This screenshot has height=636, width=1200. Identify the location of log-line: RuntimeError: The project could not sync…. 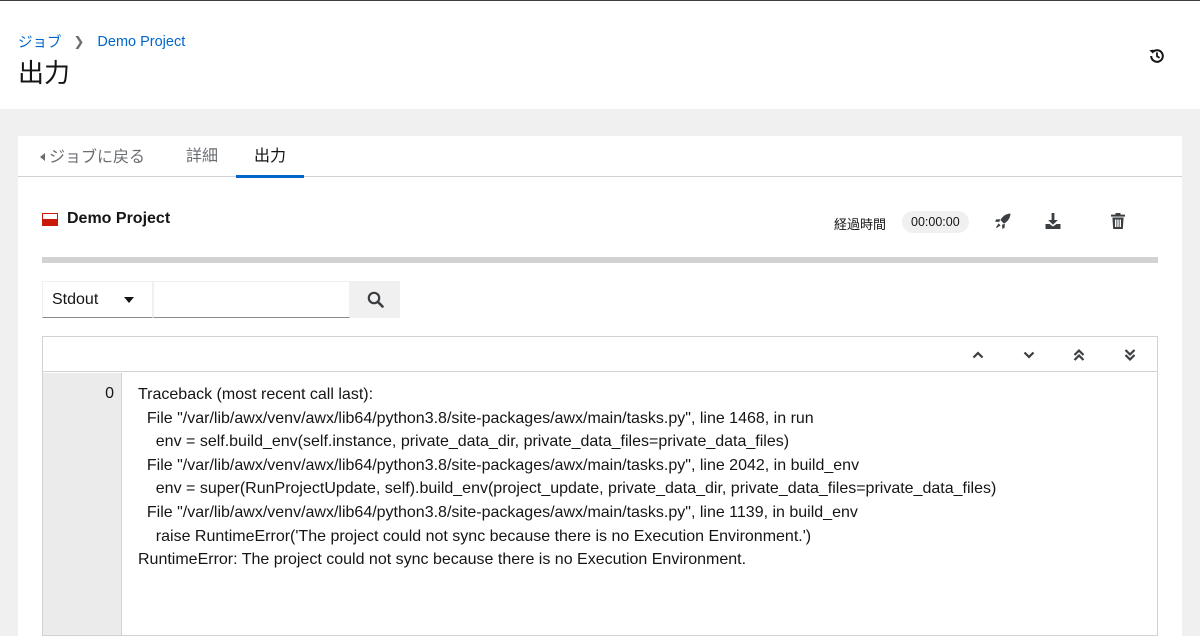
(442, 560).